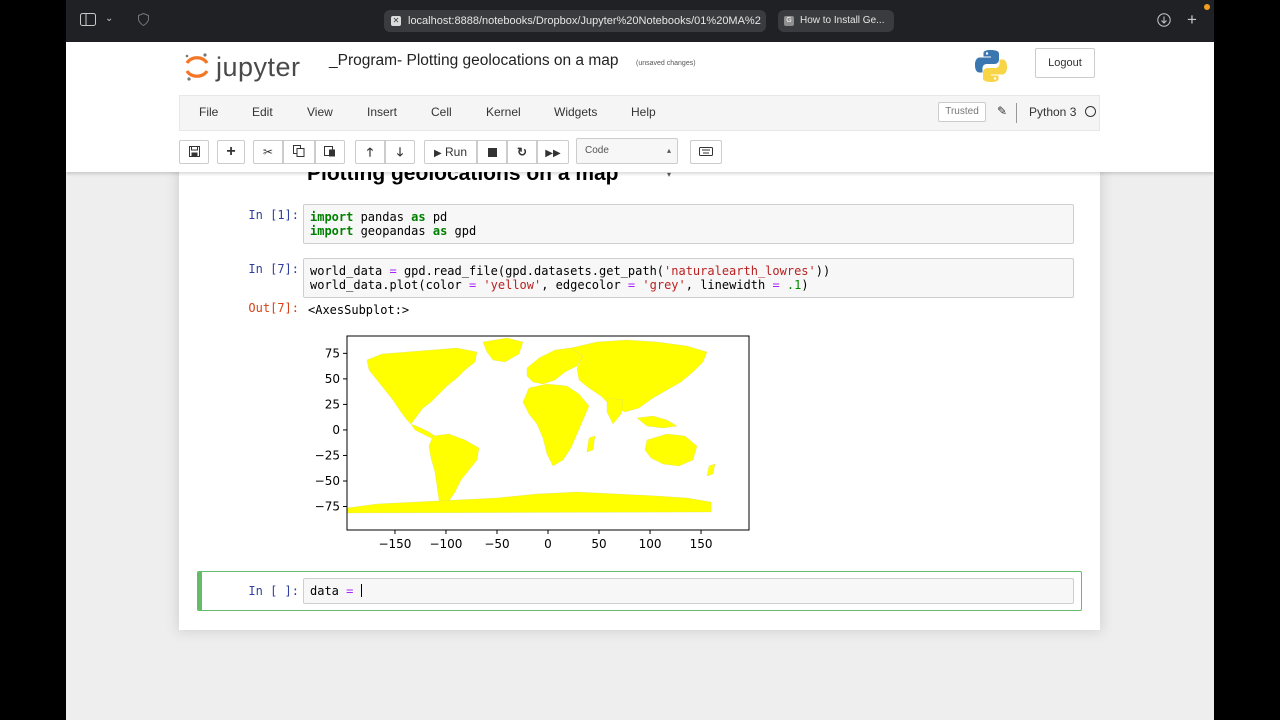 The height and width of the screenshot is (720, 1280). I want to click on sidebar-toggle-icon, so click(88, 20).